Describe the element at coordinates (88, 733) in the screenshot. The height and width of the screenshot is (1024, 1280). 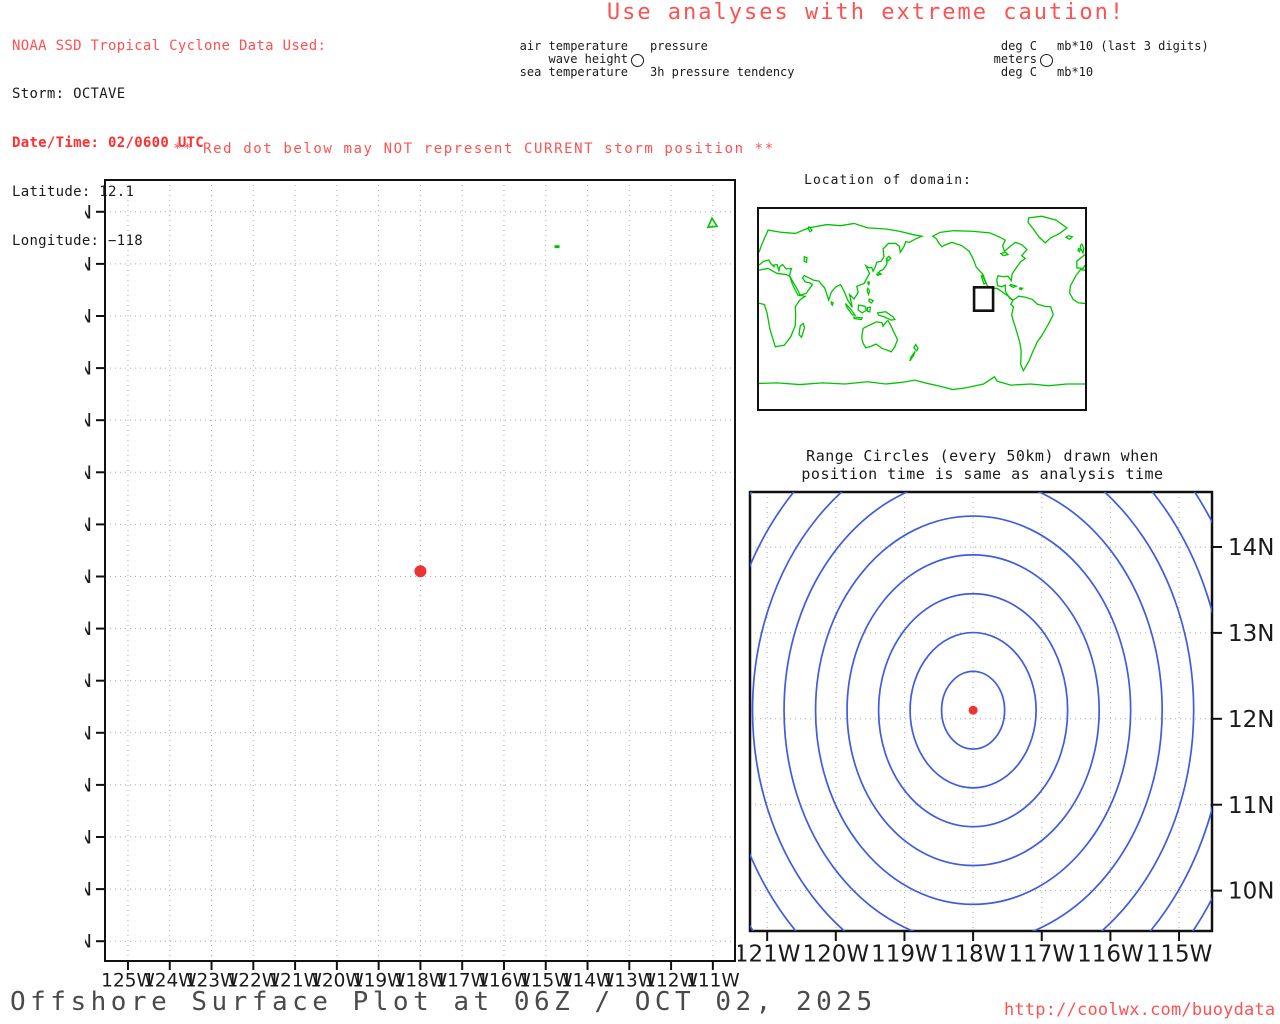
I see `svg-text: 9N` at that location.